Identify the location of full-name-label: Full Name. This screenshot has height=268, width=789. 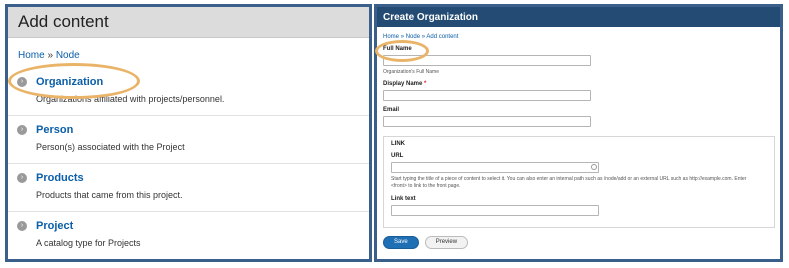
(397, 49).